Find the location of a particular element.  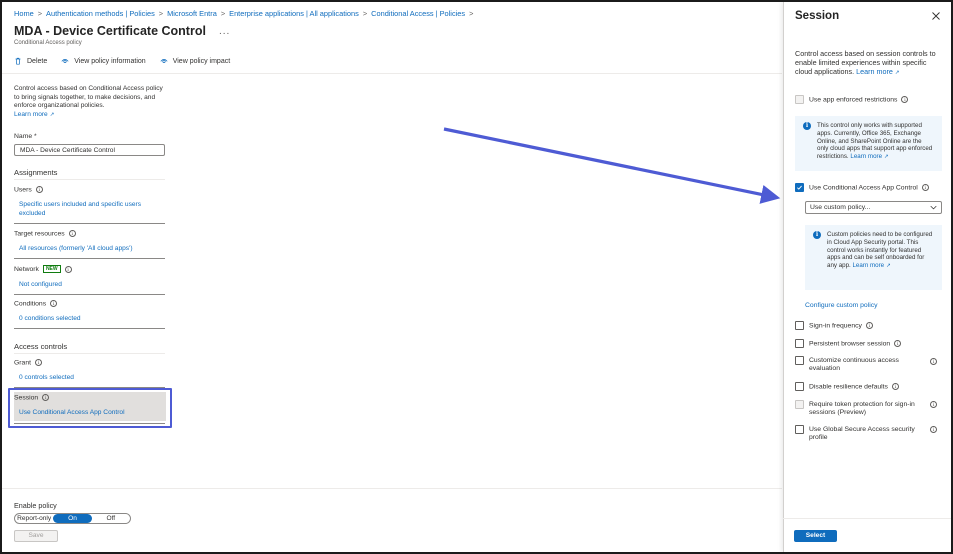

panel-learn-more-link: Learn more ↗ is located at coordinates (877, 71).